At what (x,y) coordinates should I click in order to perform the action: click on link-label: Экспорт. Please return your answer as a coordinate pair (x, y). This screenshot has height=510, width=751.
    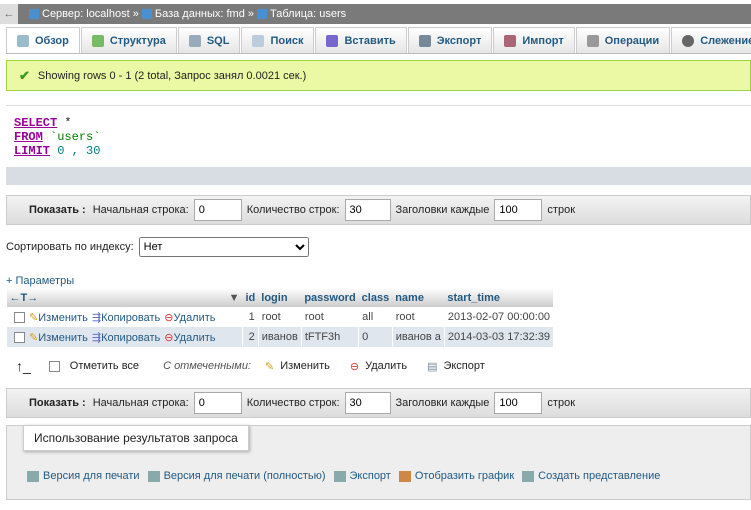
    Looking at the image, I should click on (370, 476).